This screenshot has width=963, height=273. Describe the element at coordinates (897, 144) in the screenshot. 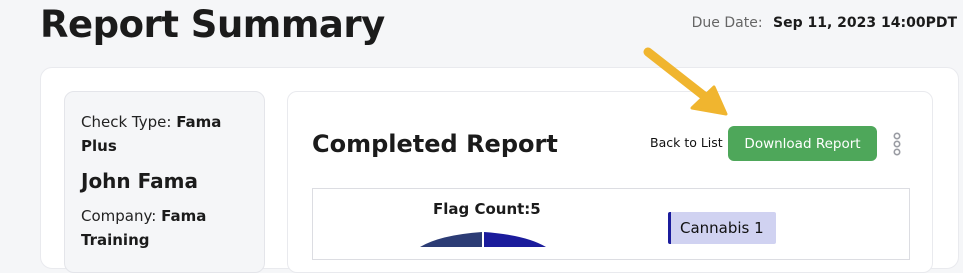

I see `more-vertical-icon` at that location.